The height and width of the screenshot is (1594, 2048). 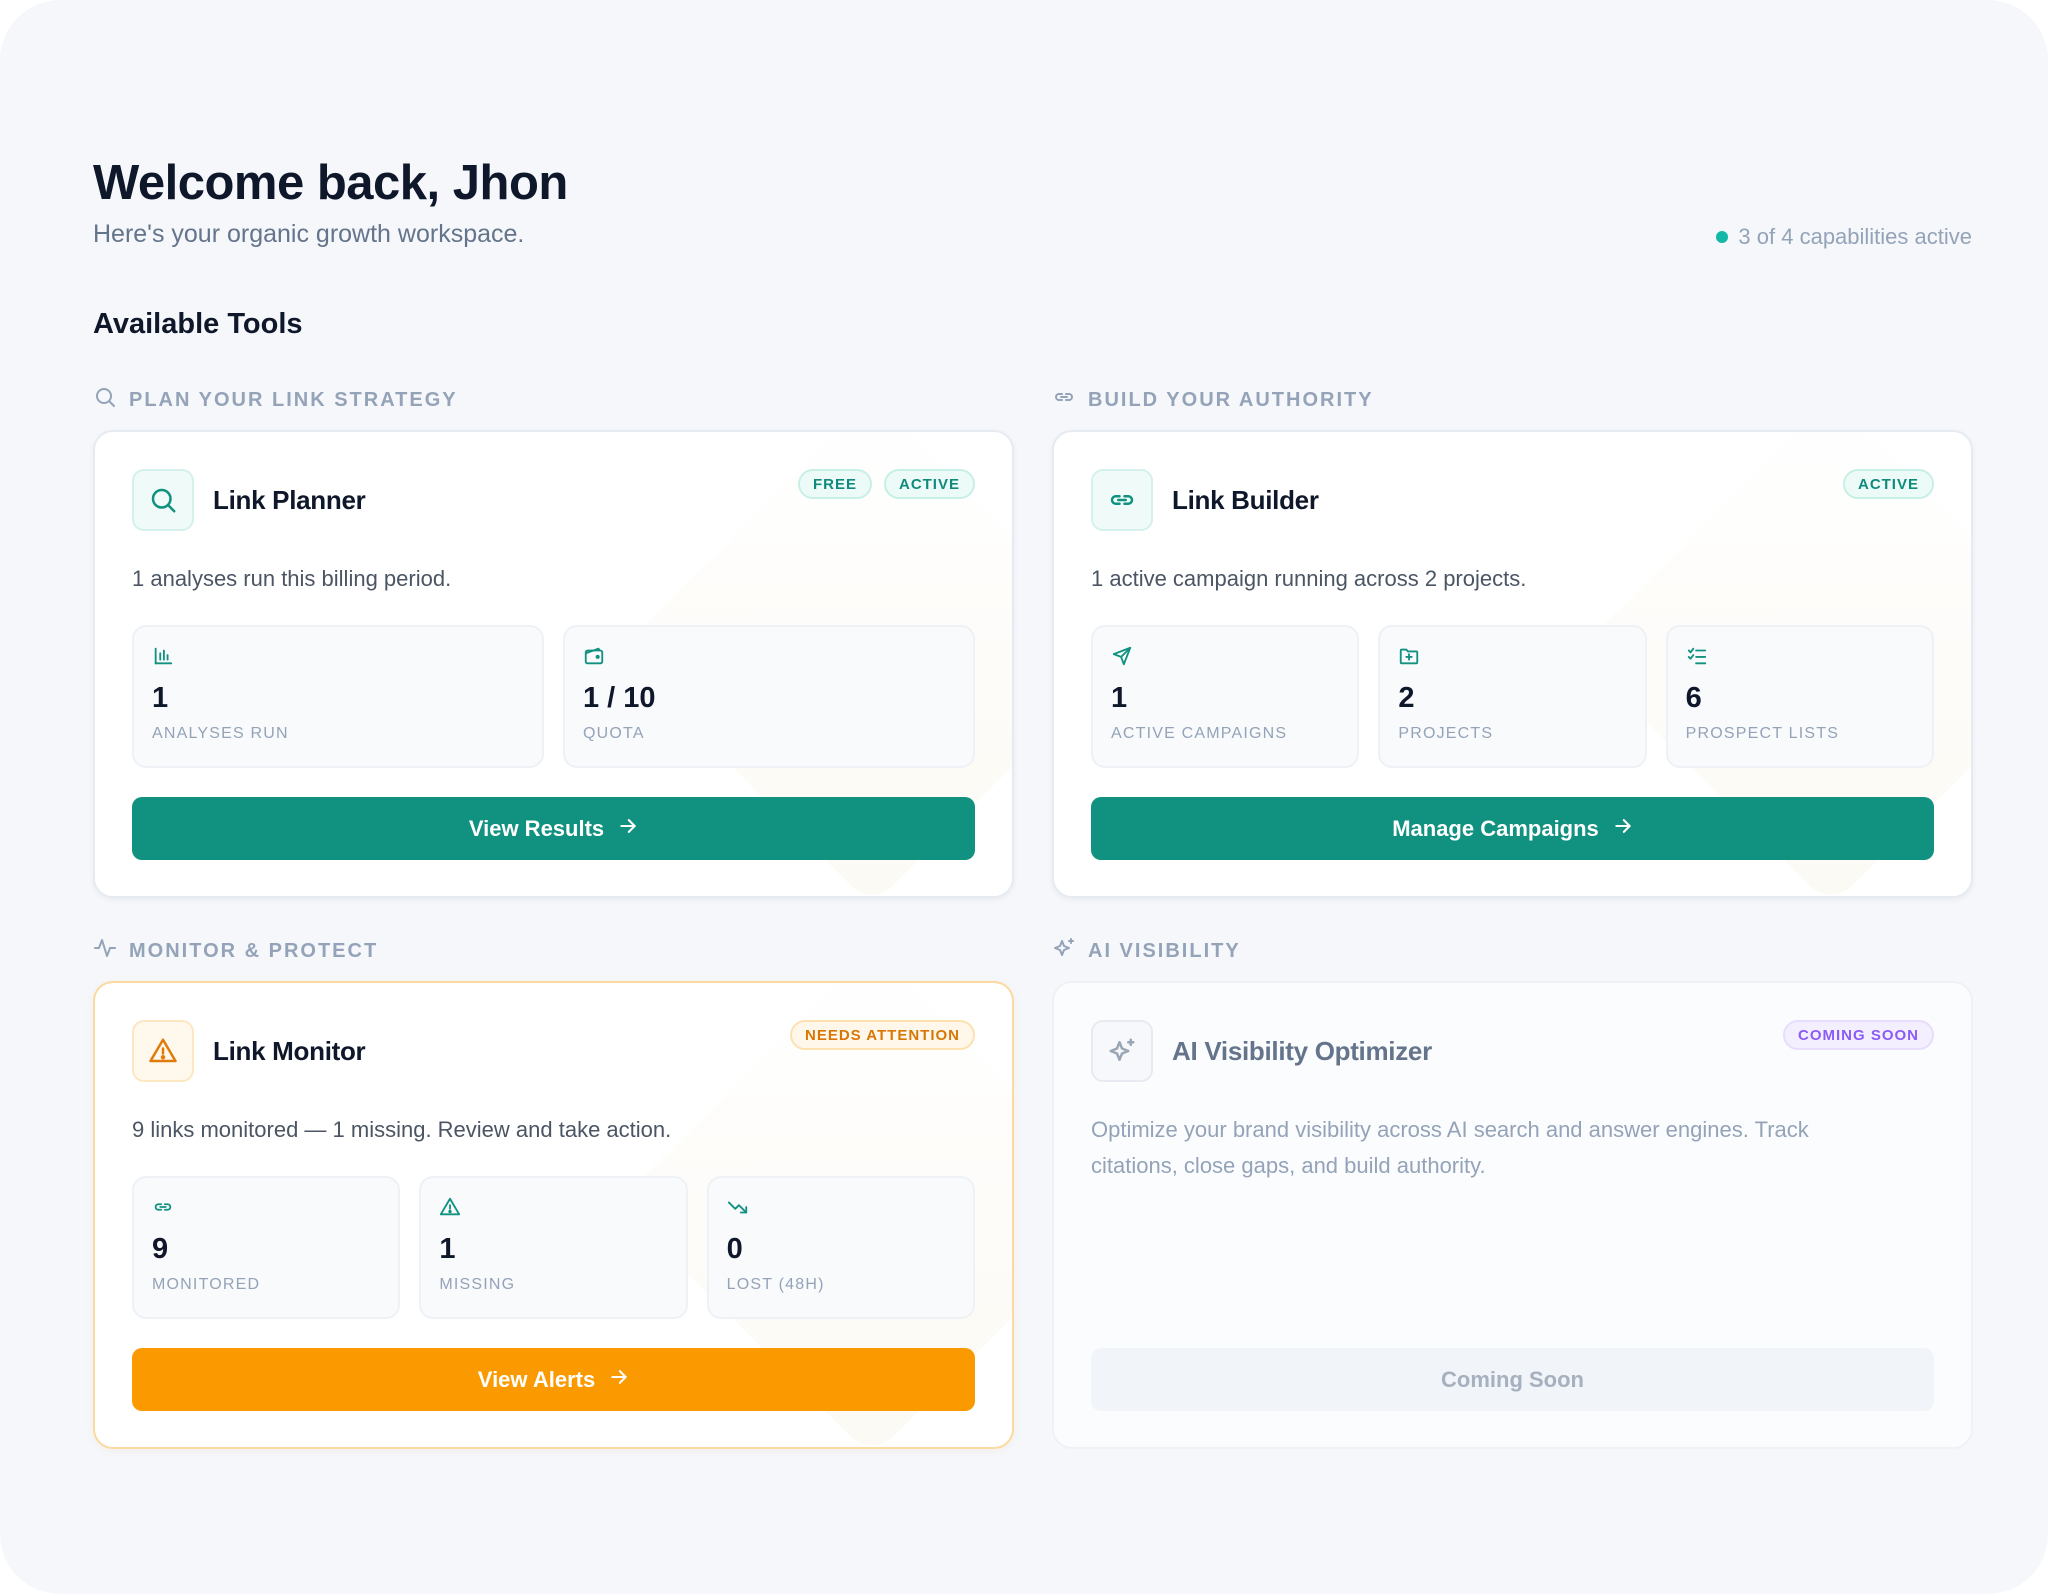 I want to click on view-alerts-button: View Alerts, so click(x=553, y=1379).